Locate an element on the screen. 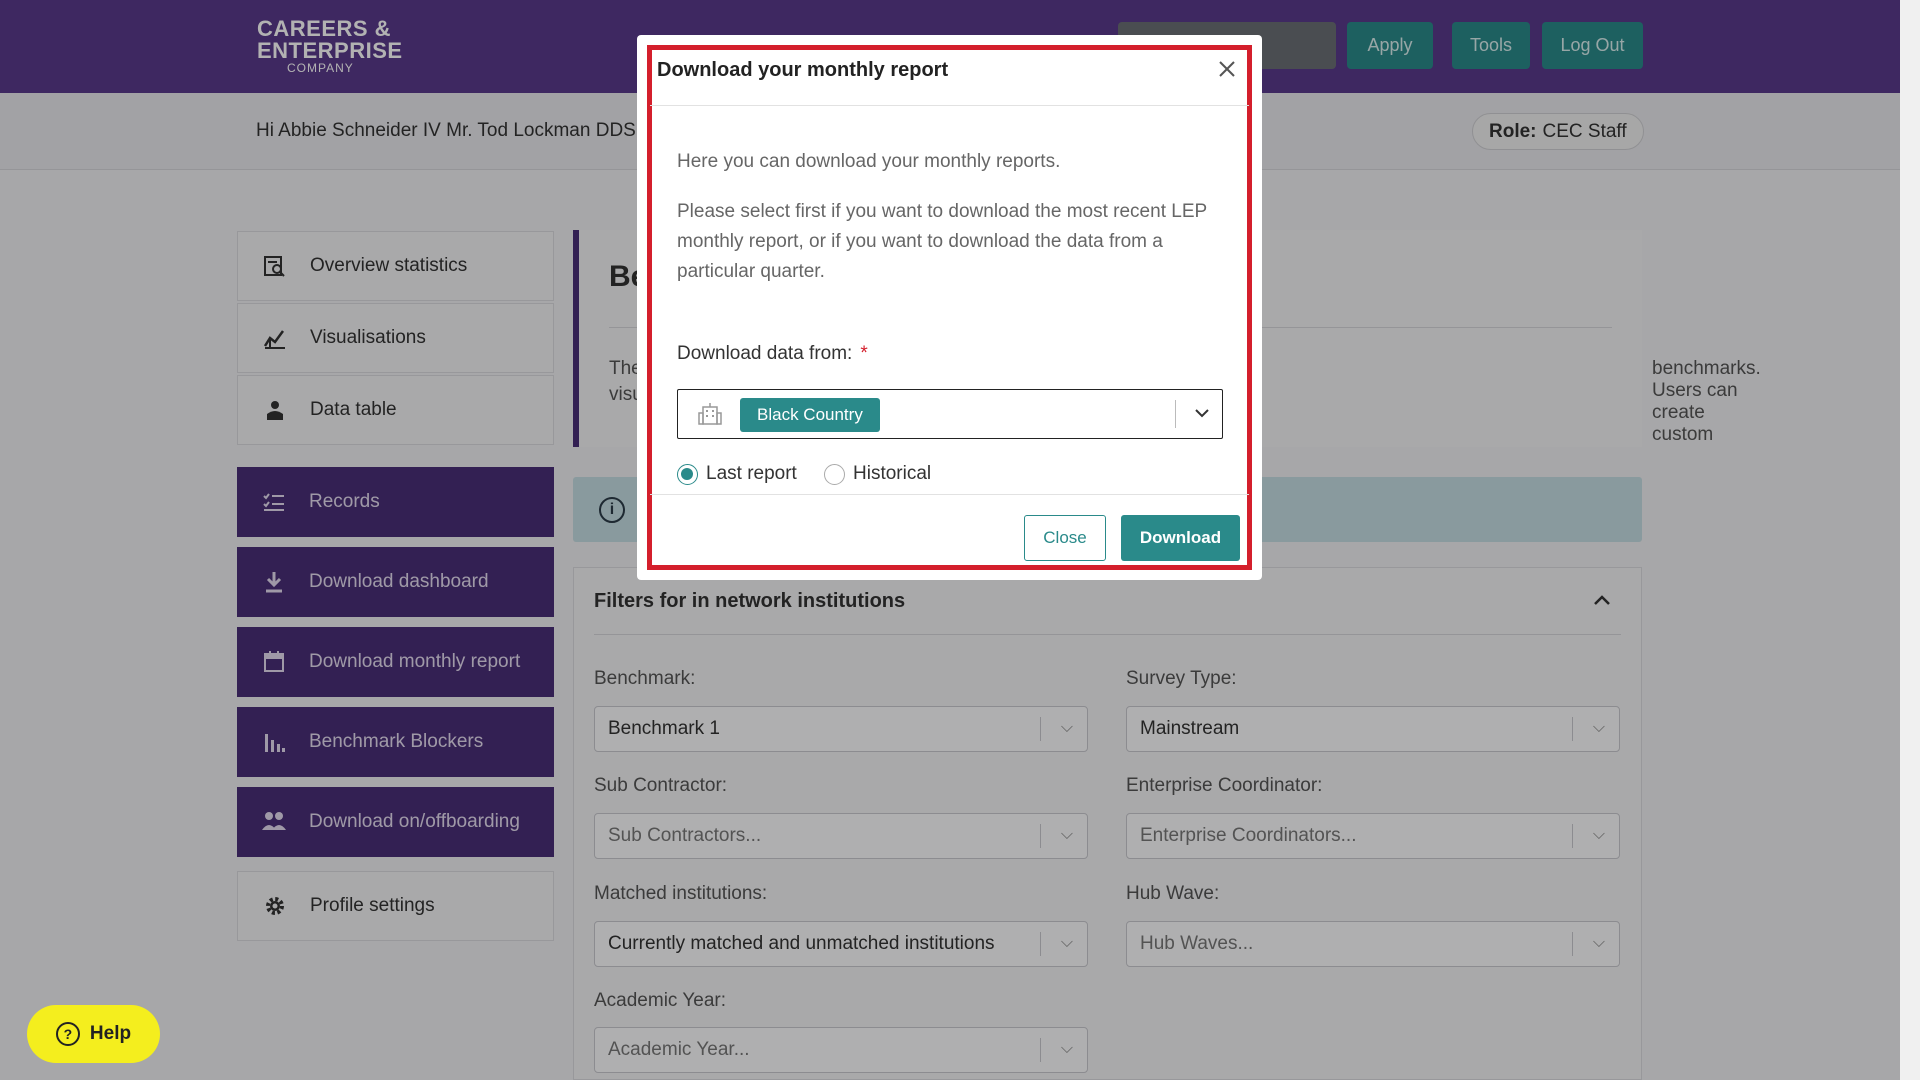  help-button: ? Help is located at coordinates (93, 1034).